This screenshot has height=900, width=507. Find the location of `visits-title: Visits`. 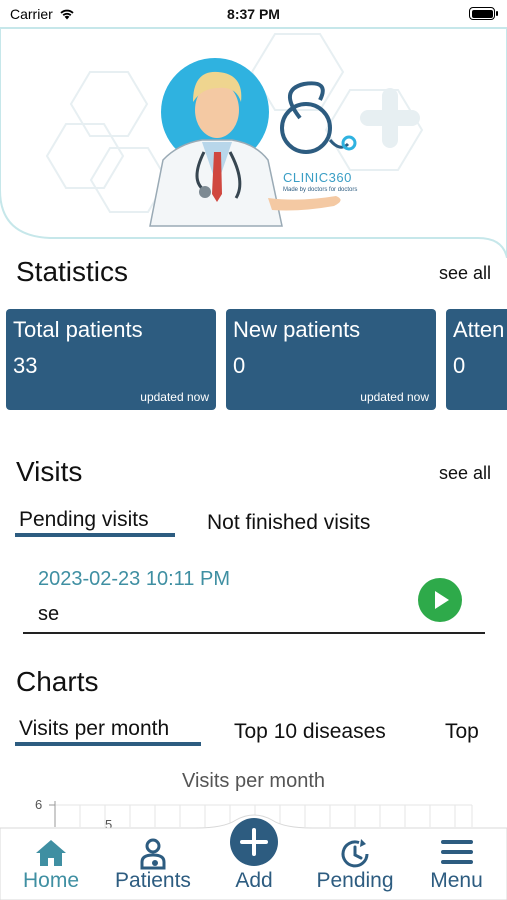

visits-title: Visits is located at coordinates (49, 471).